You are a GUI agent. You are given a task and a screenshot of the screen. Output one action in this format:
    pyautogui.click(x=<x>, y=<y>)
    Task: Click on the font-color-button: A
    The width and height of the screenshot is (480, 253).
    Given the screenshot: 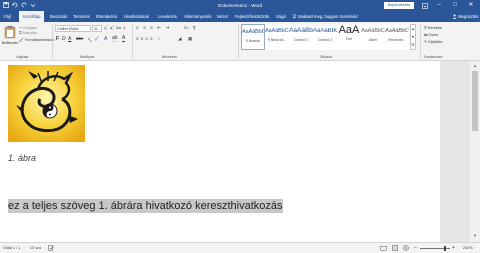 What is the action you would take?
    pyautogui.click(x=124, y=39)
    